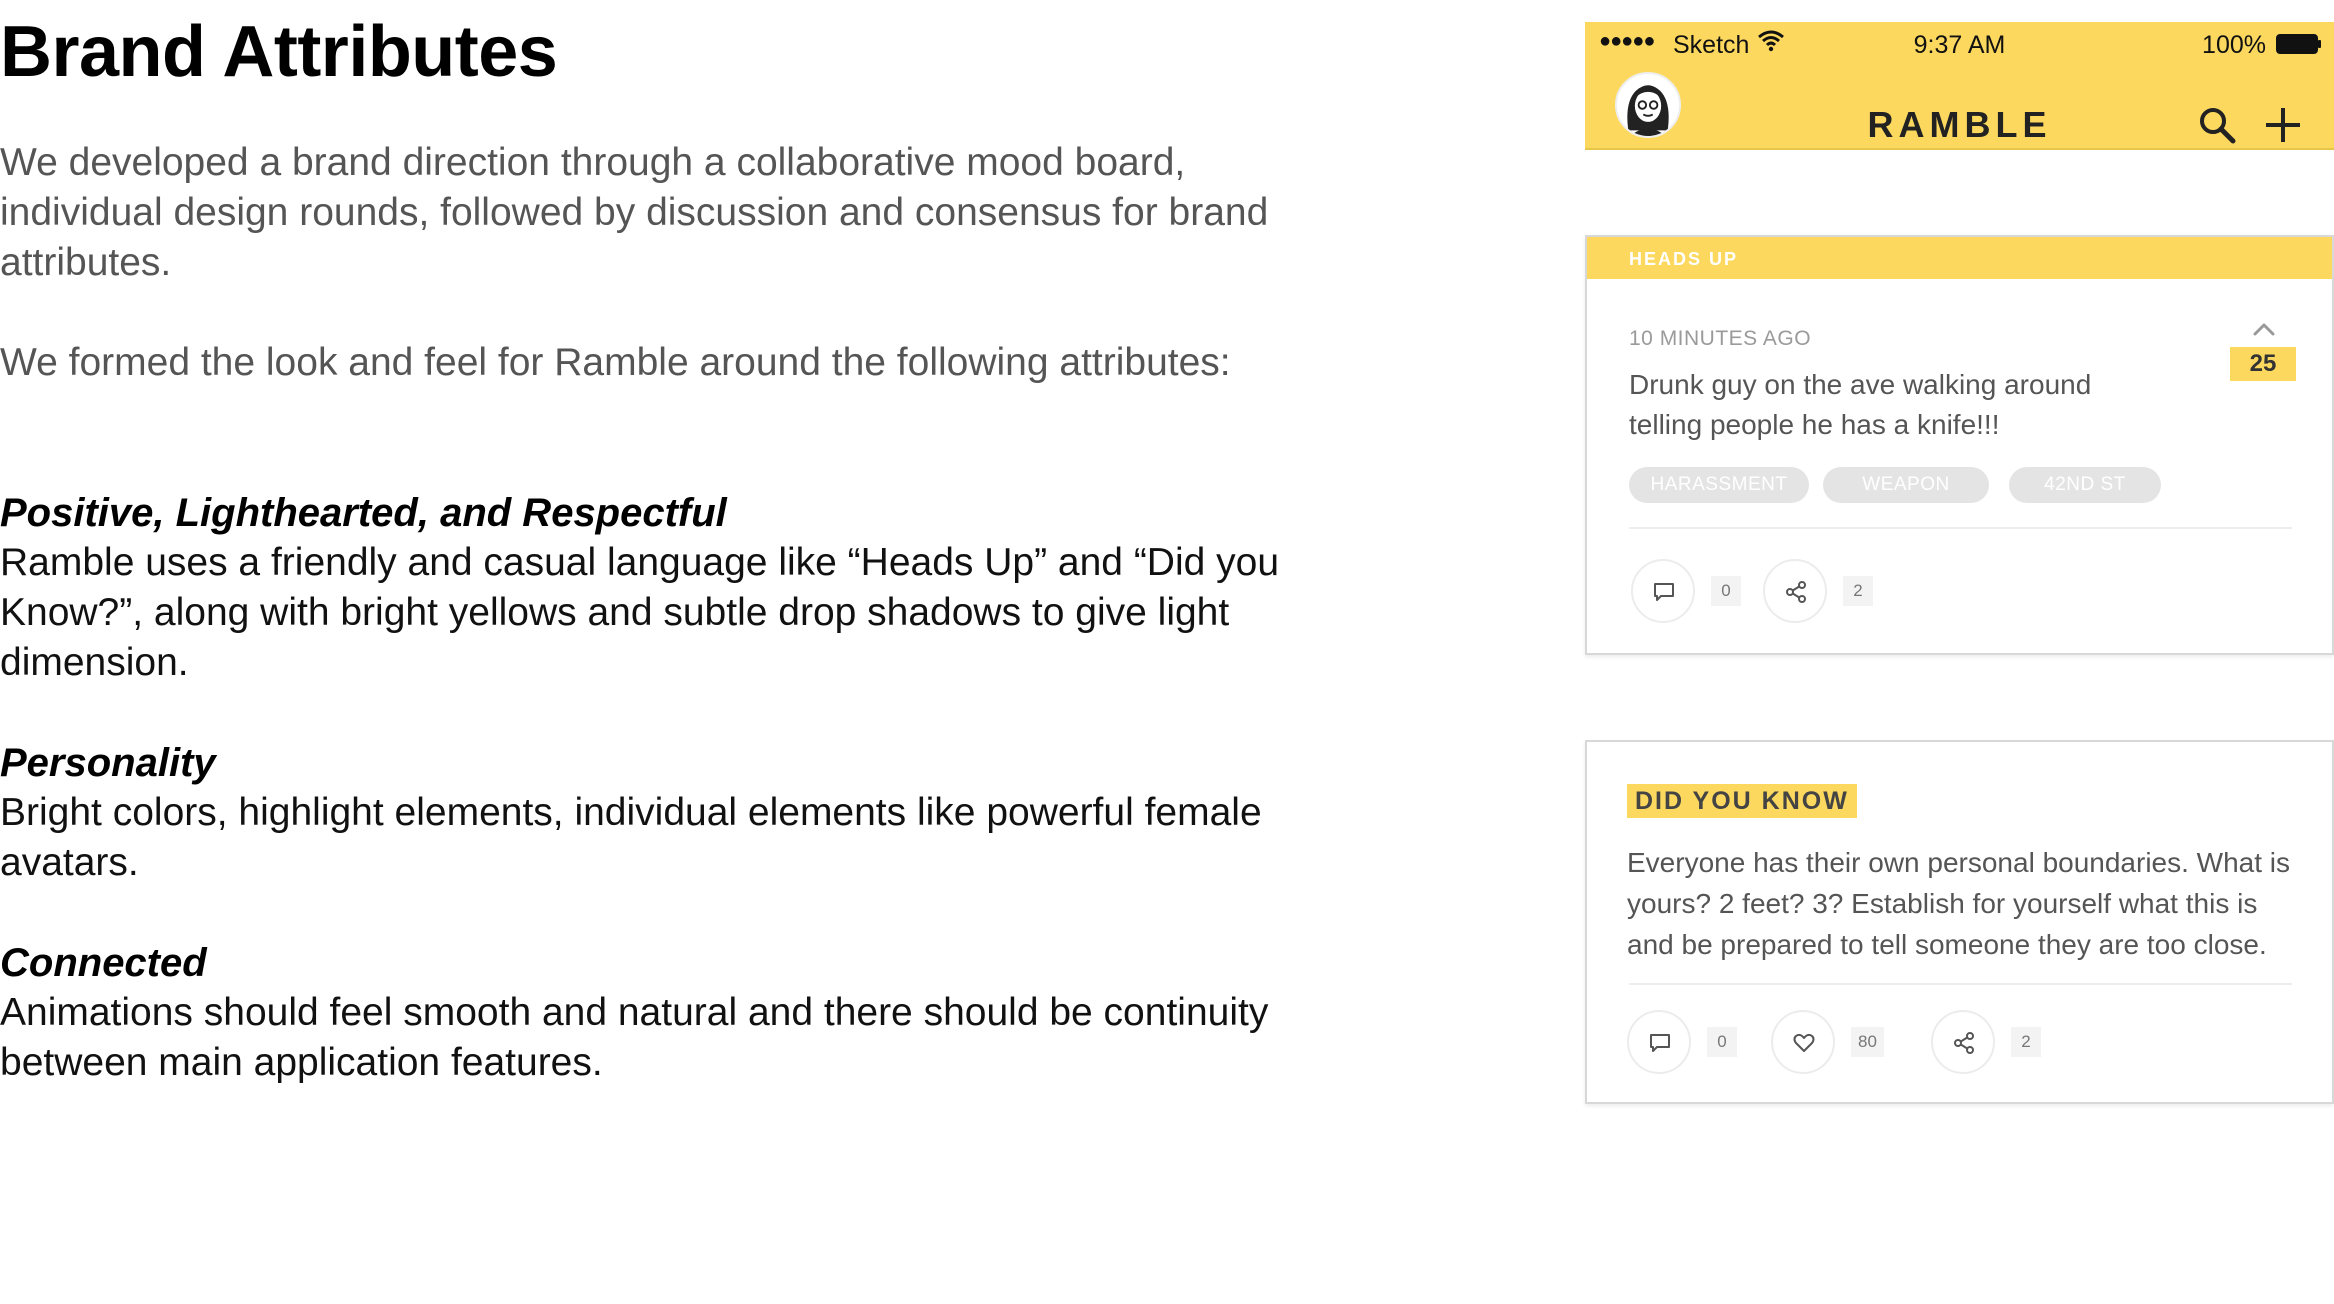 Image resolution: width=2334 pixels, height=1304 pixels. I want to click on app-header: ●●●●● Sketch 9:37 AM 100% RAMBLE, so click(1959, 86).